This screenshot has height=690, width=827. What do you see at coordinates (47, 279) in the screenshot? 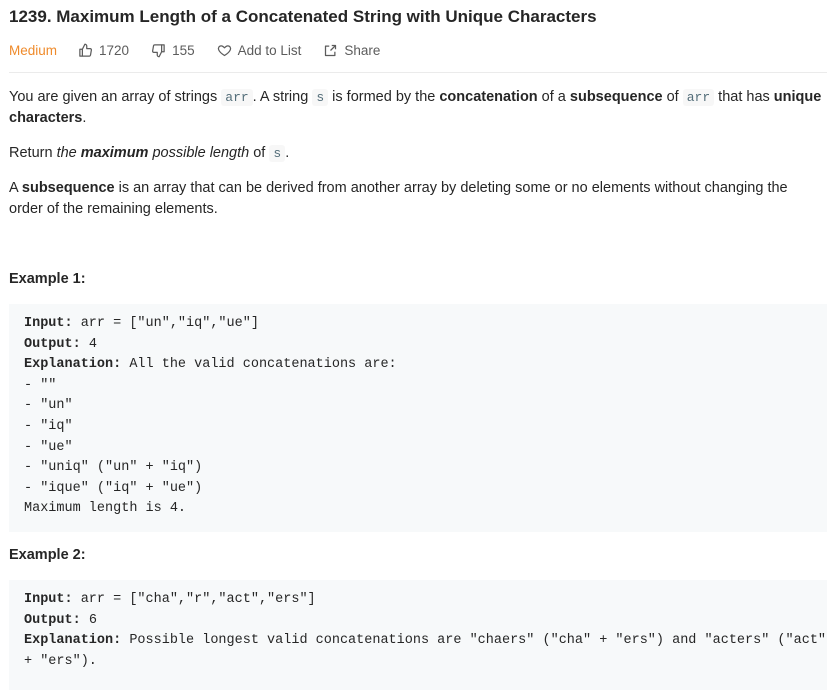
I see `example-1-heading: Example 1:` at bounding box center [47, 279].